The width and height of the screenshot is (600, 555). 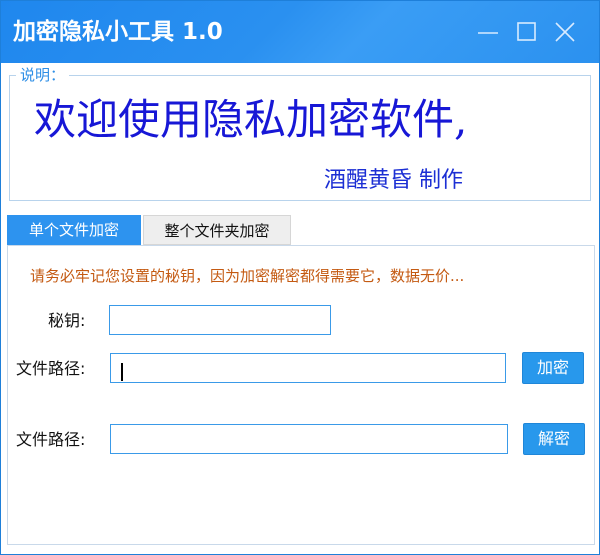 I want to click on window-title: 加密隐私小工具 1.0, so click(x=118, y=32).